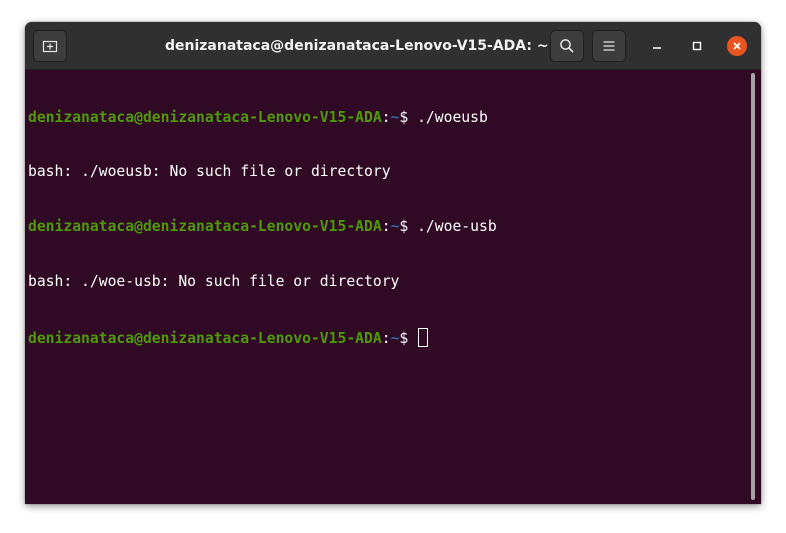 The width and height of the screenshot is (786, 533). I want to click on close-button, so click(737, 46).